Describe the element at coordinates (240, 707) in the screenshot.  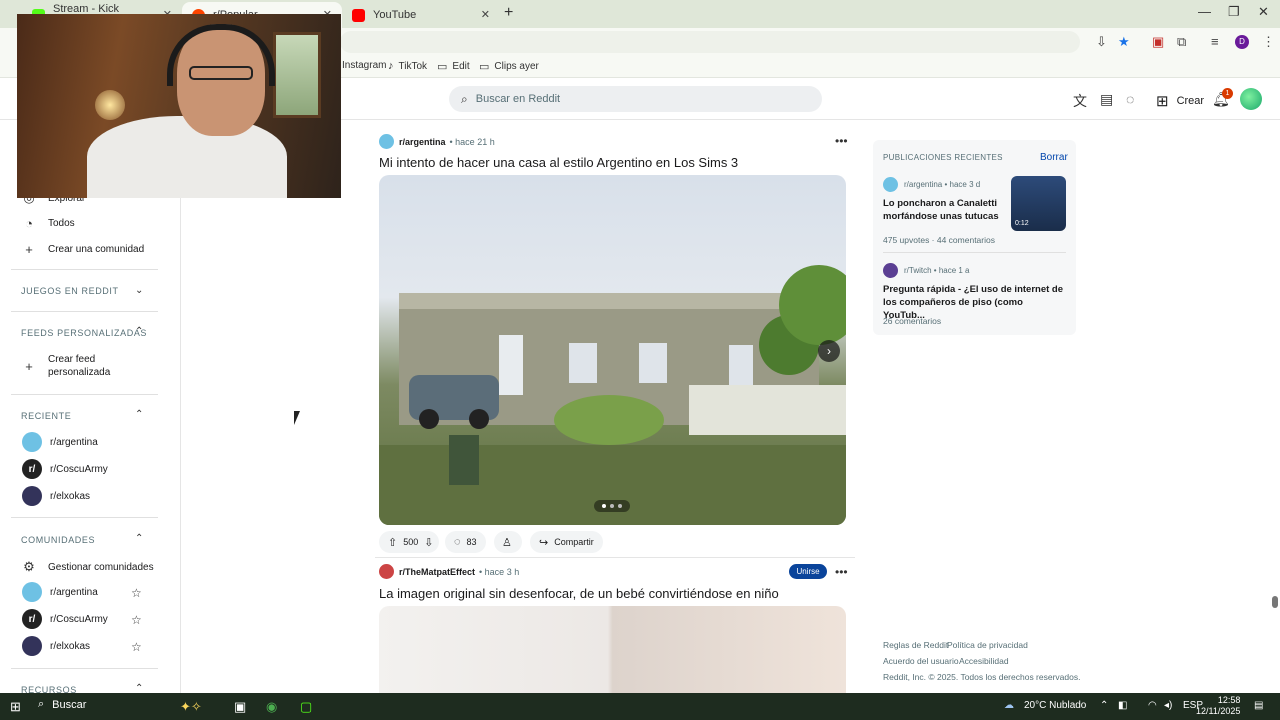
I see `task-view-icon: ▣` at that location.